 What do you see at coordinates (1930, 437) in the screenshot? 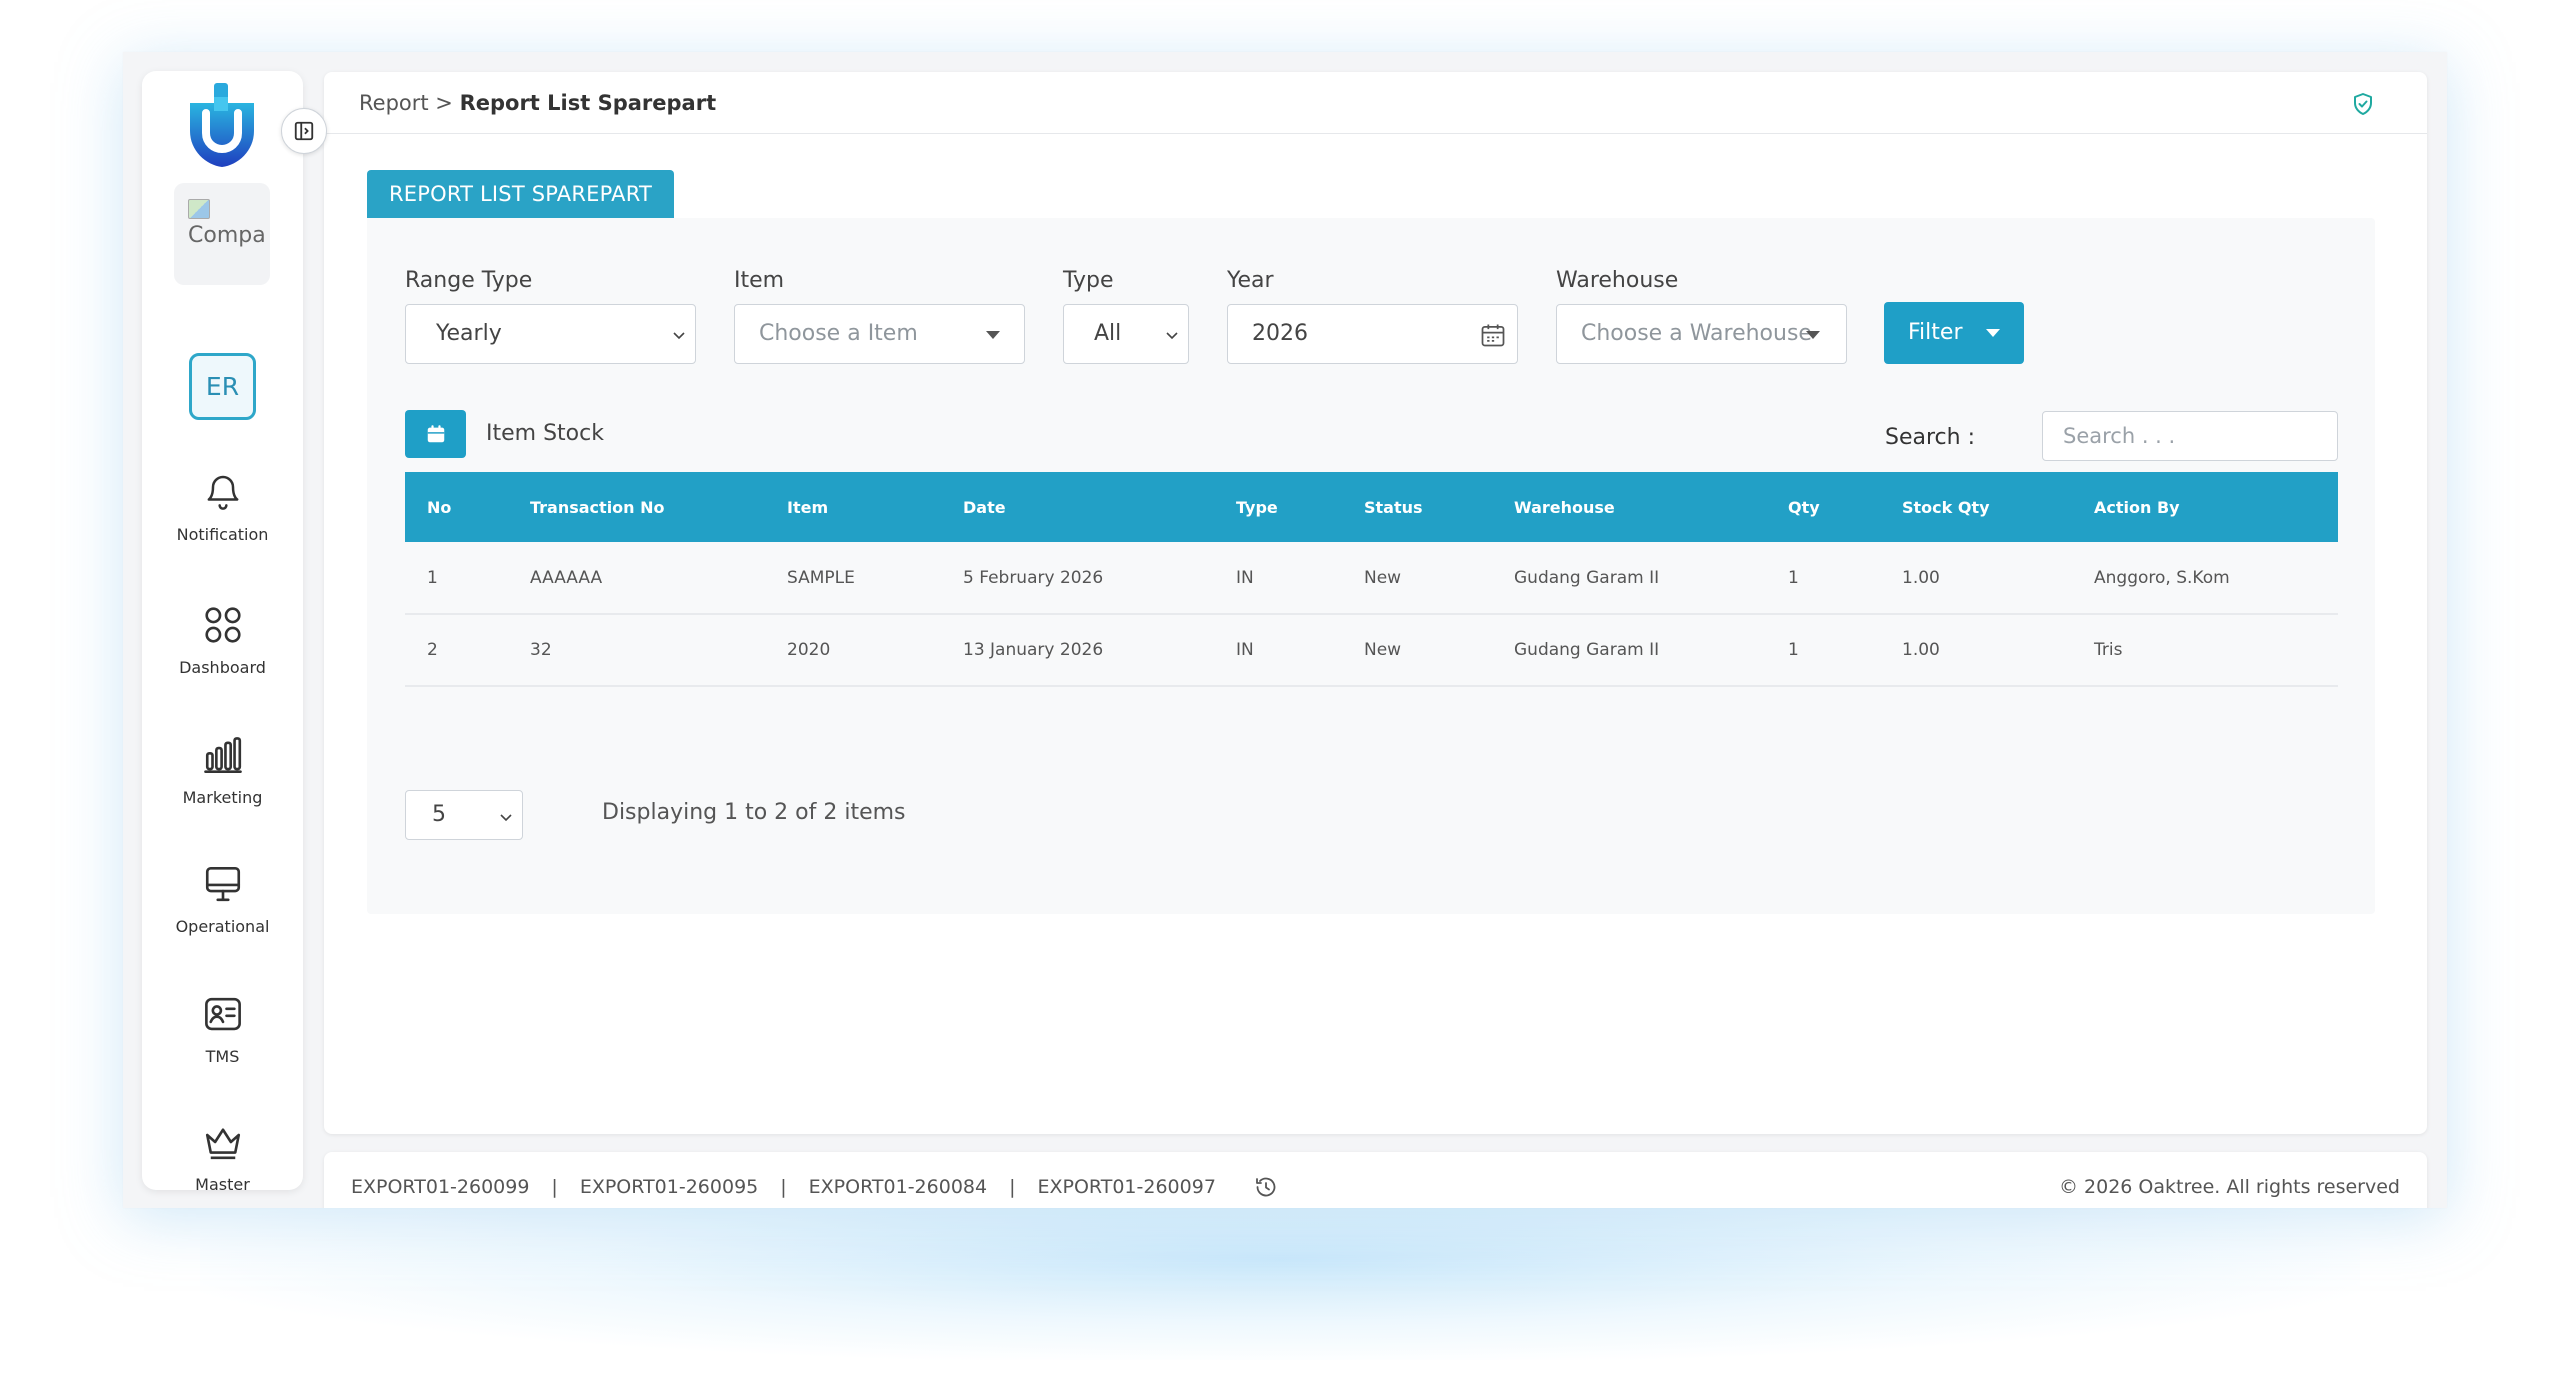
I see `search-label: Search :` at bounding box center [1930, 437].